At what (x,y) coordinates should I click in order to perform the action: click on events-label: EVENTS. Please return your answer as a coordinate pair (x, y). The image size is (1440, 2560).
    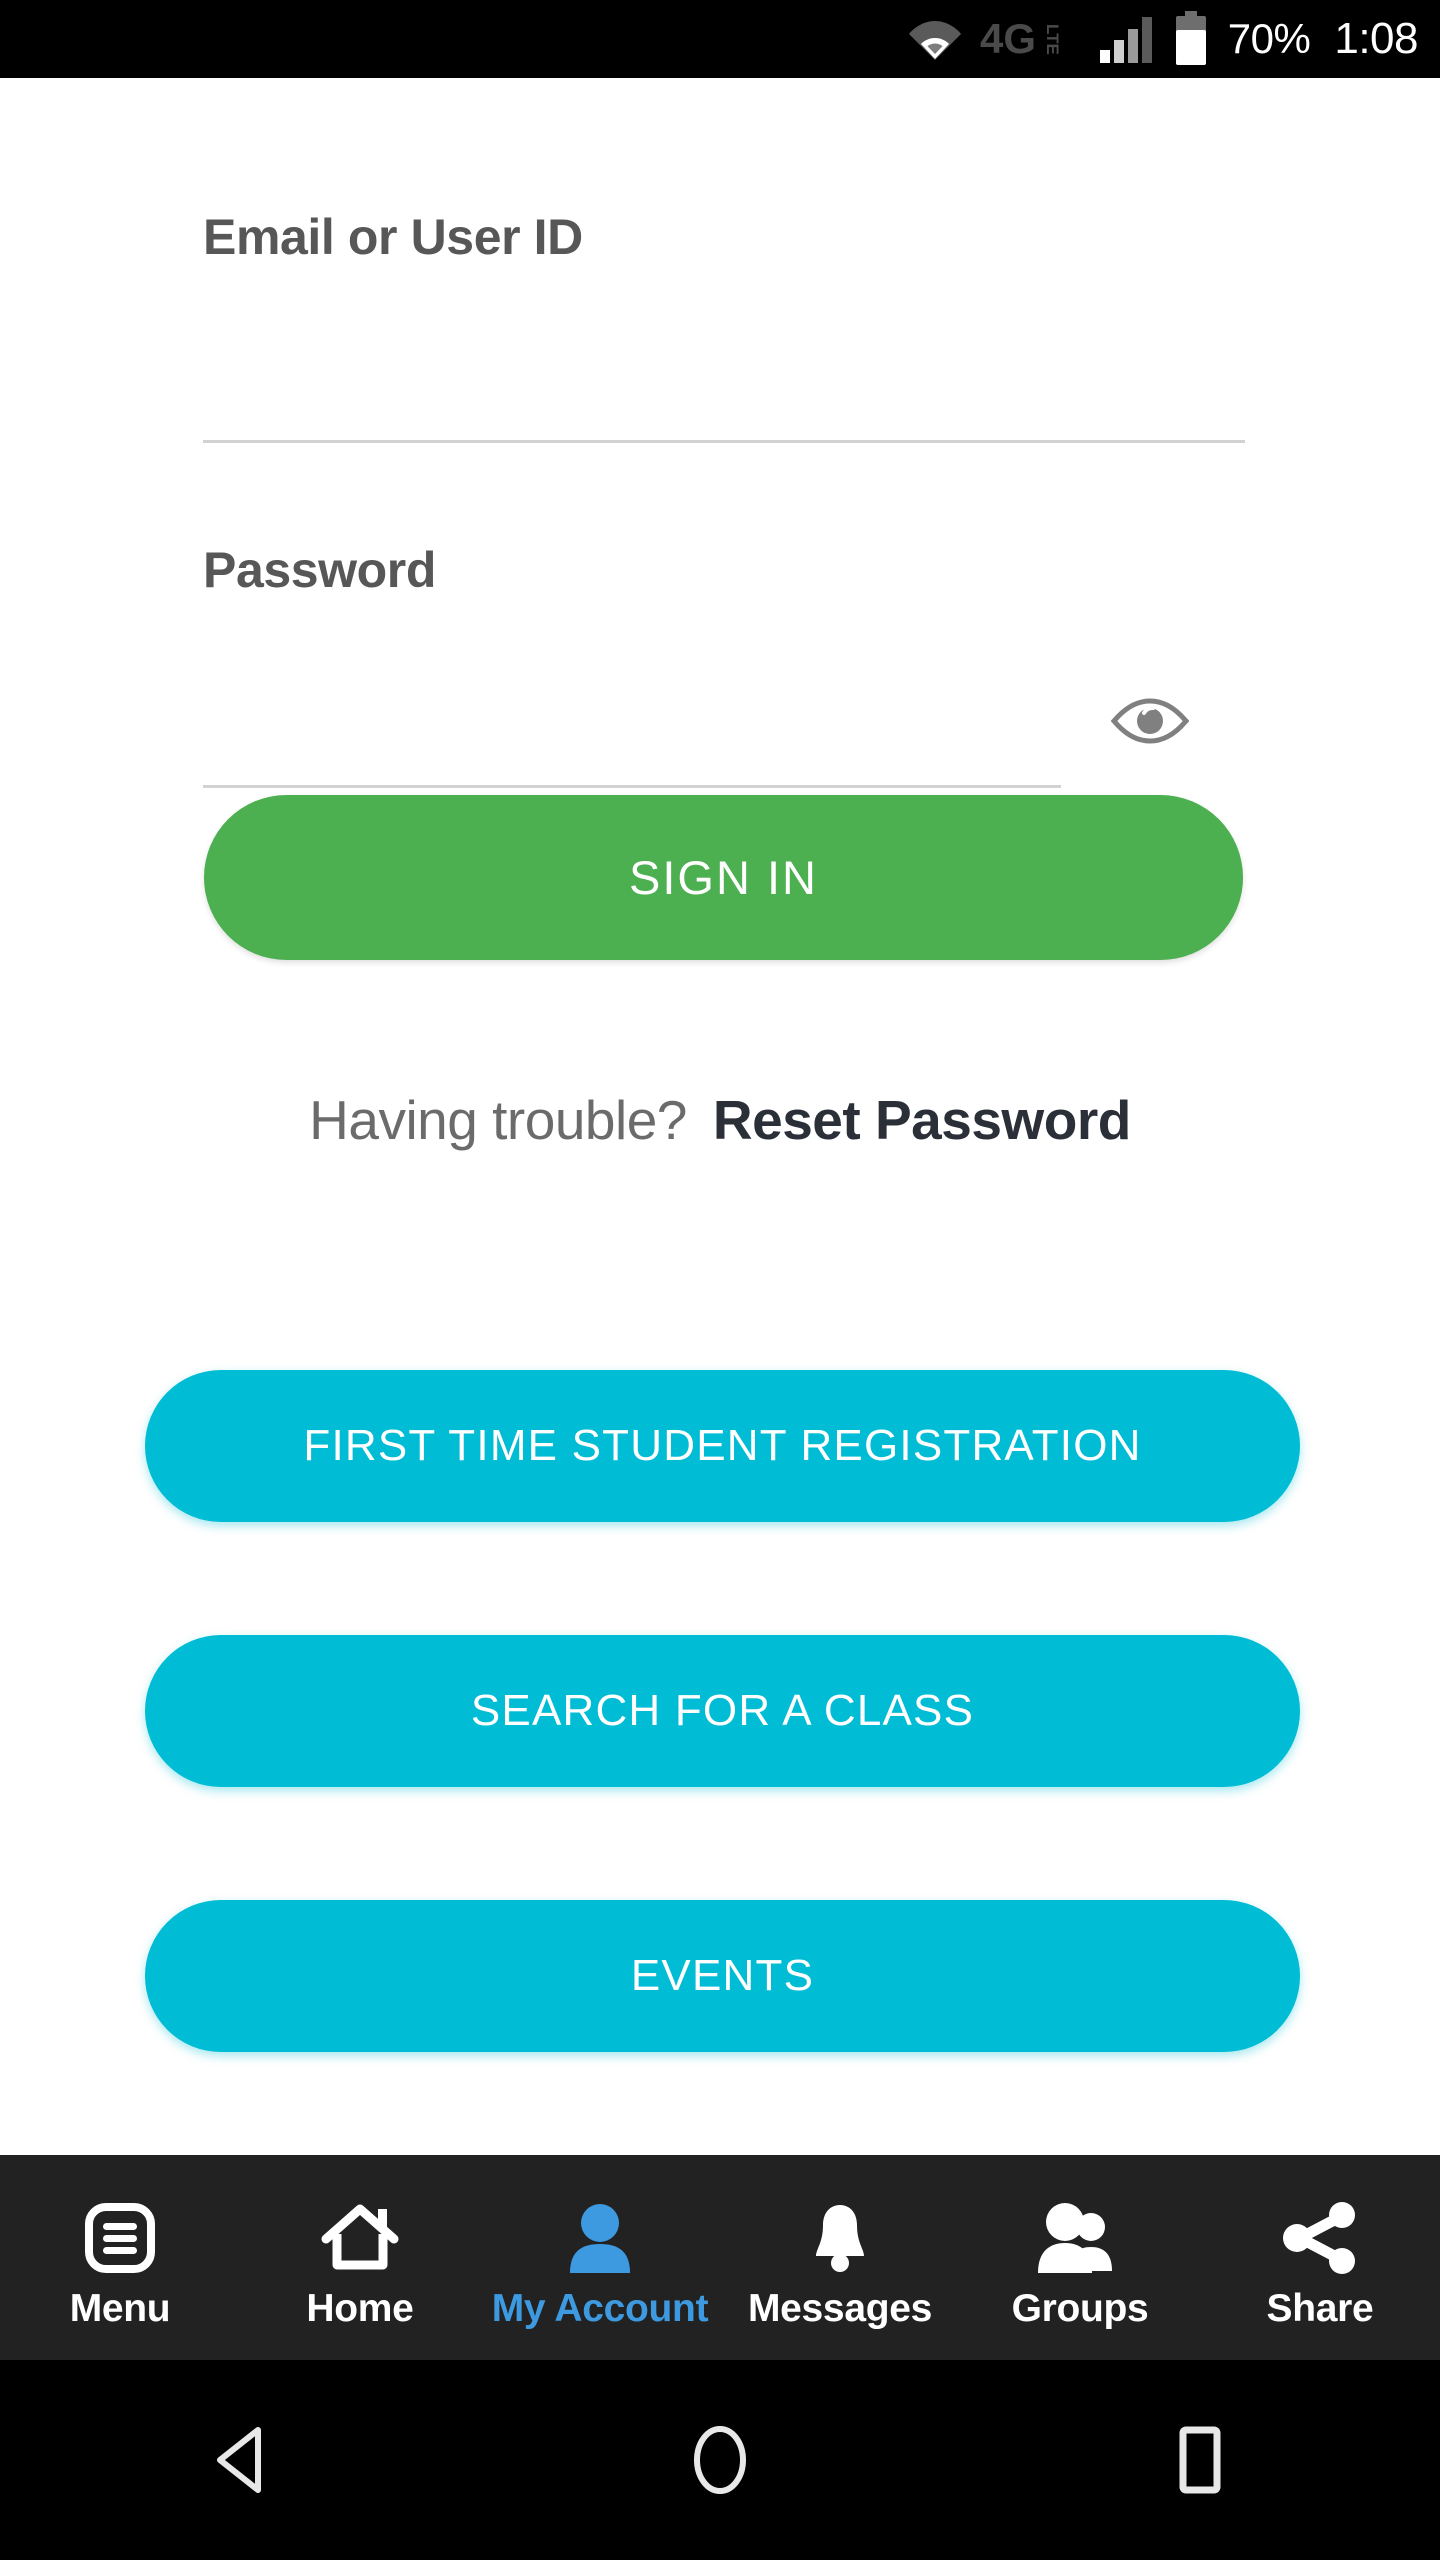
    Looking at the image, I should click on (722, 1975).